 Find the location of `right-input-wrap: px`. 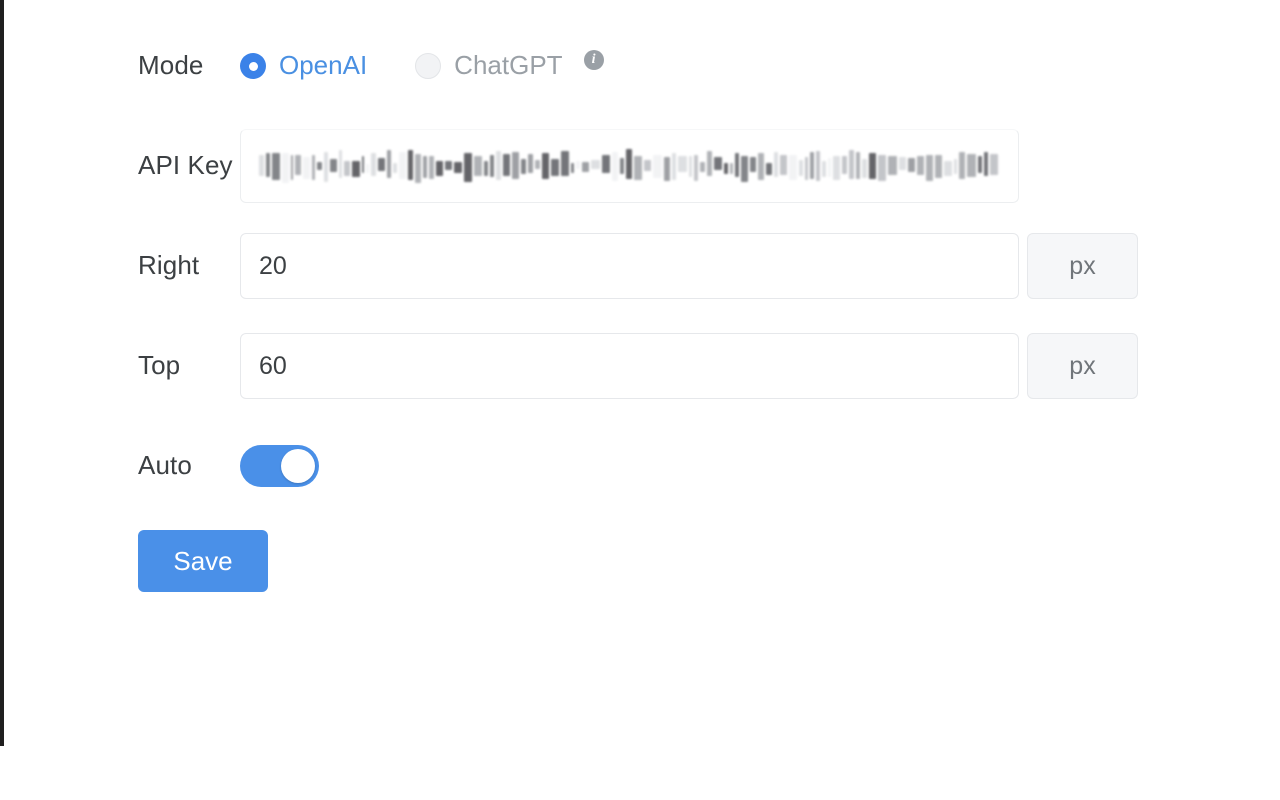

right-input-wrap: px is located at coordinates (689, 266).